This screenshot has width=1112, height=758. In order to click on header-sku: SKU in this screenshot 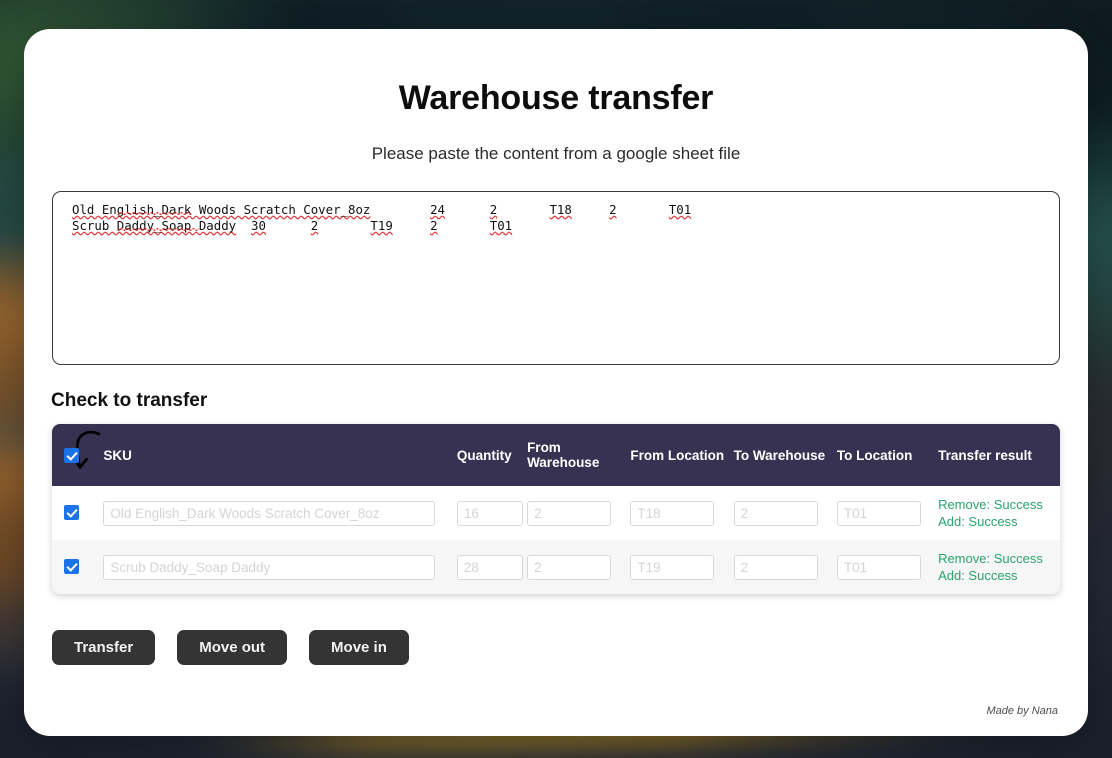, I will do `click(276, 455)`.